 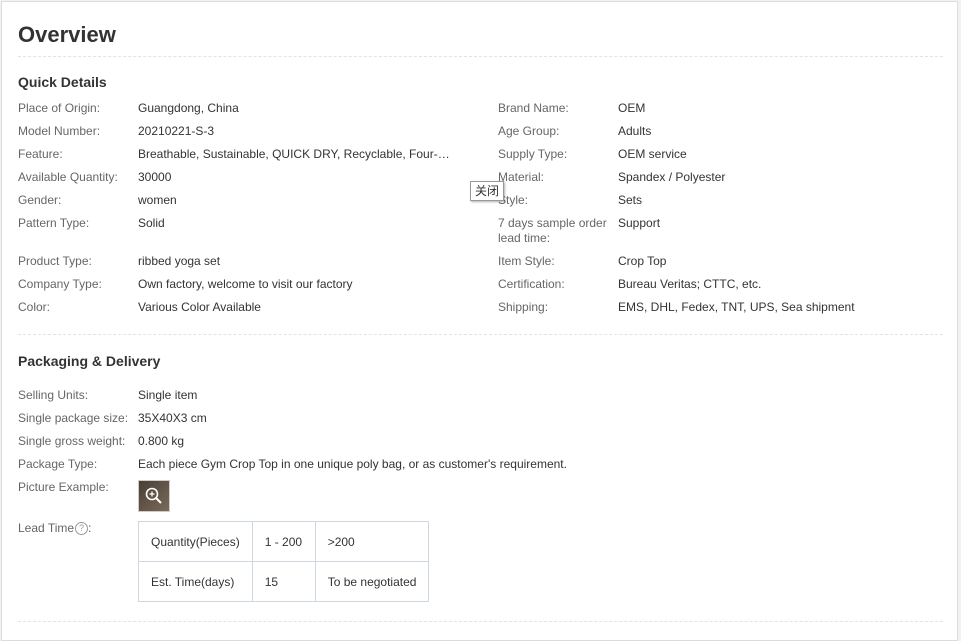 I want to click on detail-label: Picture Example:, so click(x=63, y=487).